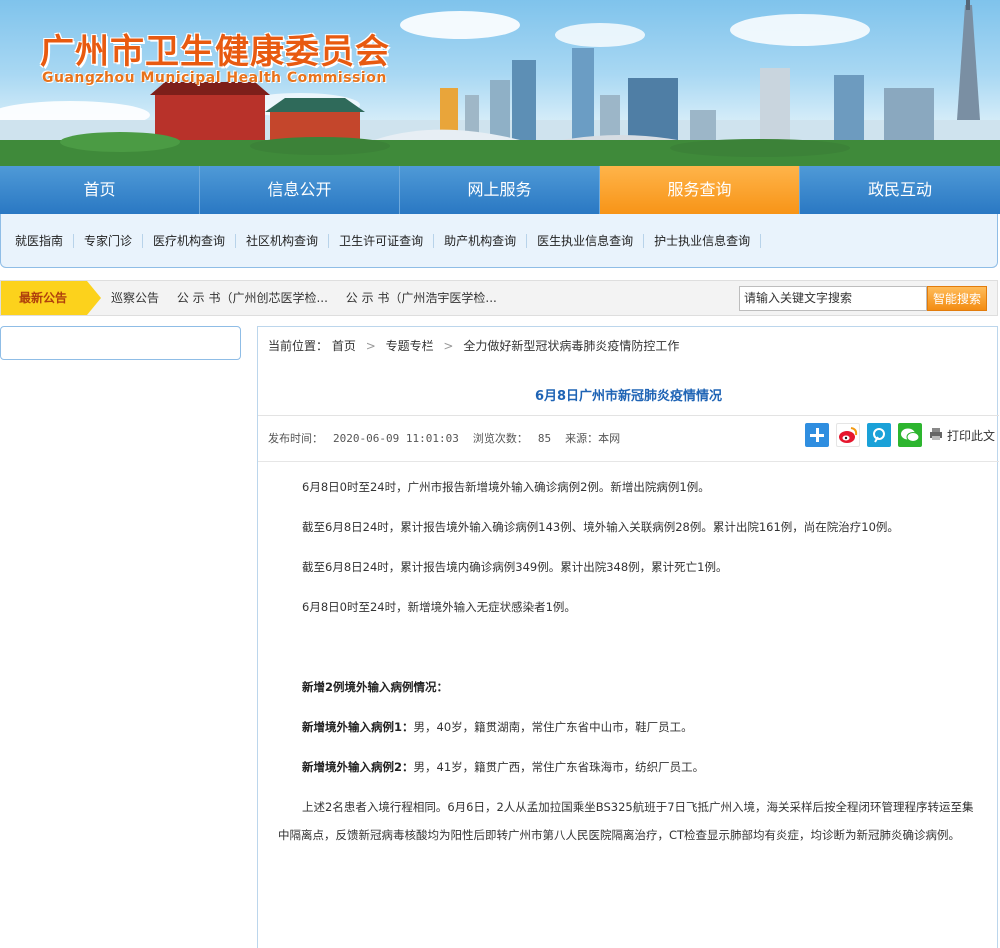 This screenshot has height=948, width=1000. What do you see at coordinates (609, 438) in the screenshot?
I see `source-value: 本网` at bounding box center [609, 438].